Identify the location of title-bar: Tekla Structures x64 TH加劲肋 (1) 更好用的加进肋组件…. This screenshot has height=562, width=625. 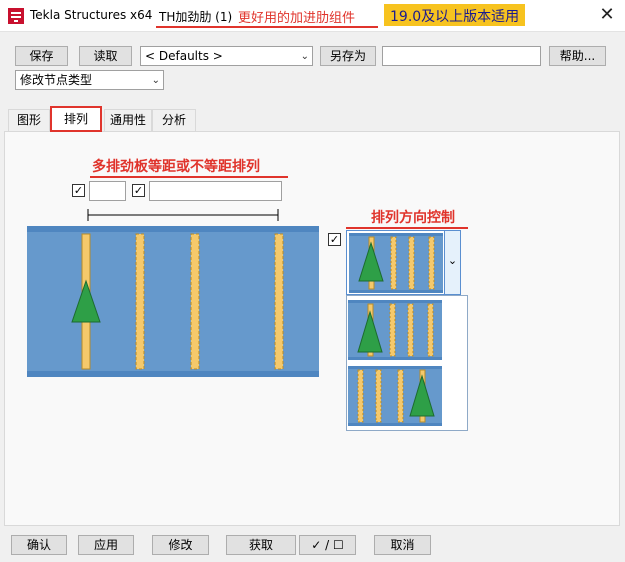
(312, 16).